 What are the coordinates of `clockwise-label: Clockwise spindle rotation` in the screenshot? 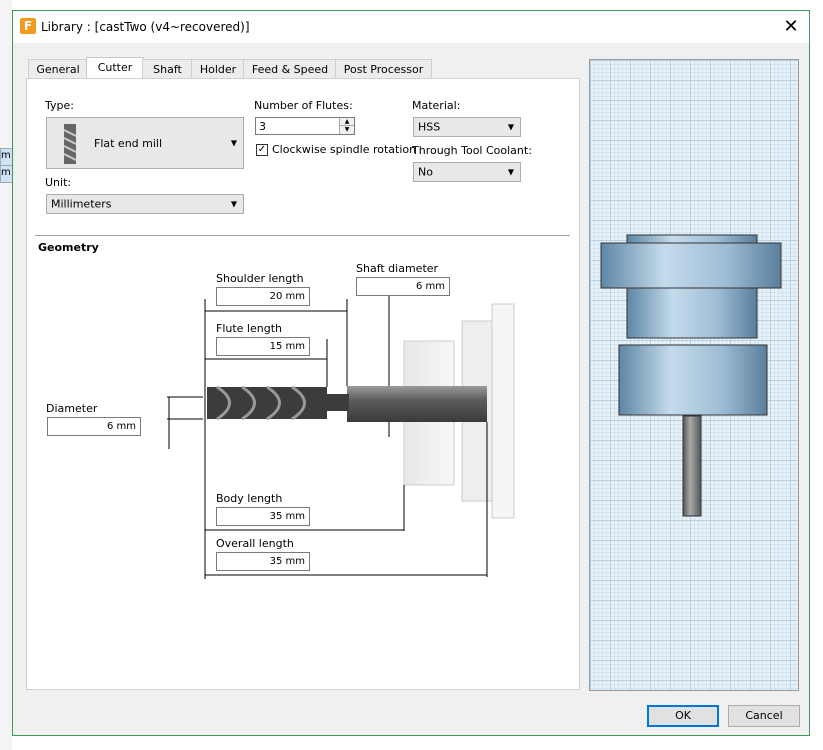 It's located at (344, 149).